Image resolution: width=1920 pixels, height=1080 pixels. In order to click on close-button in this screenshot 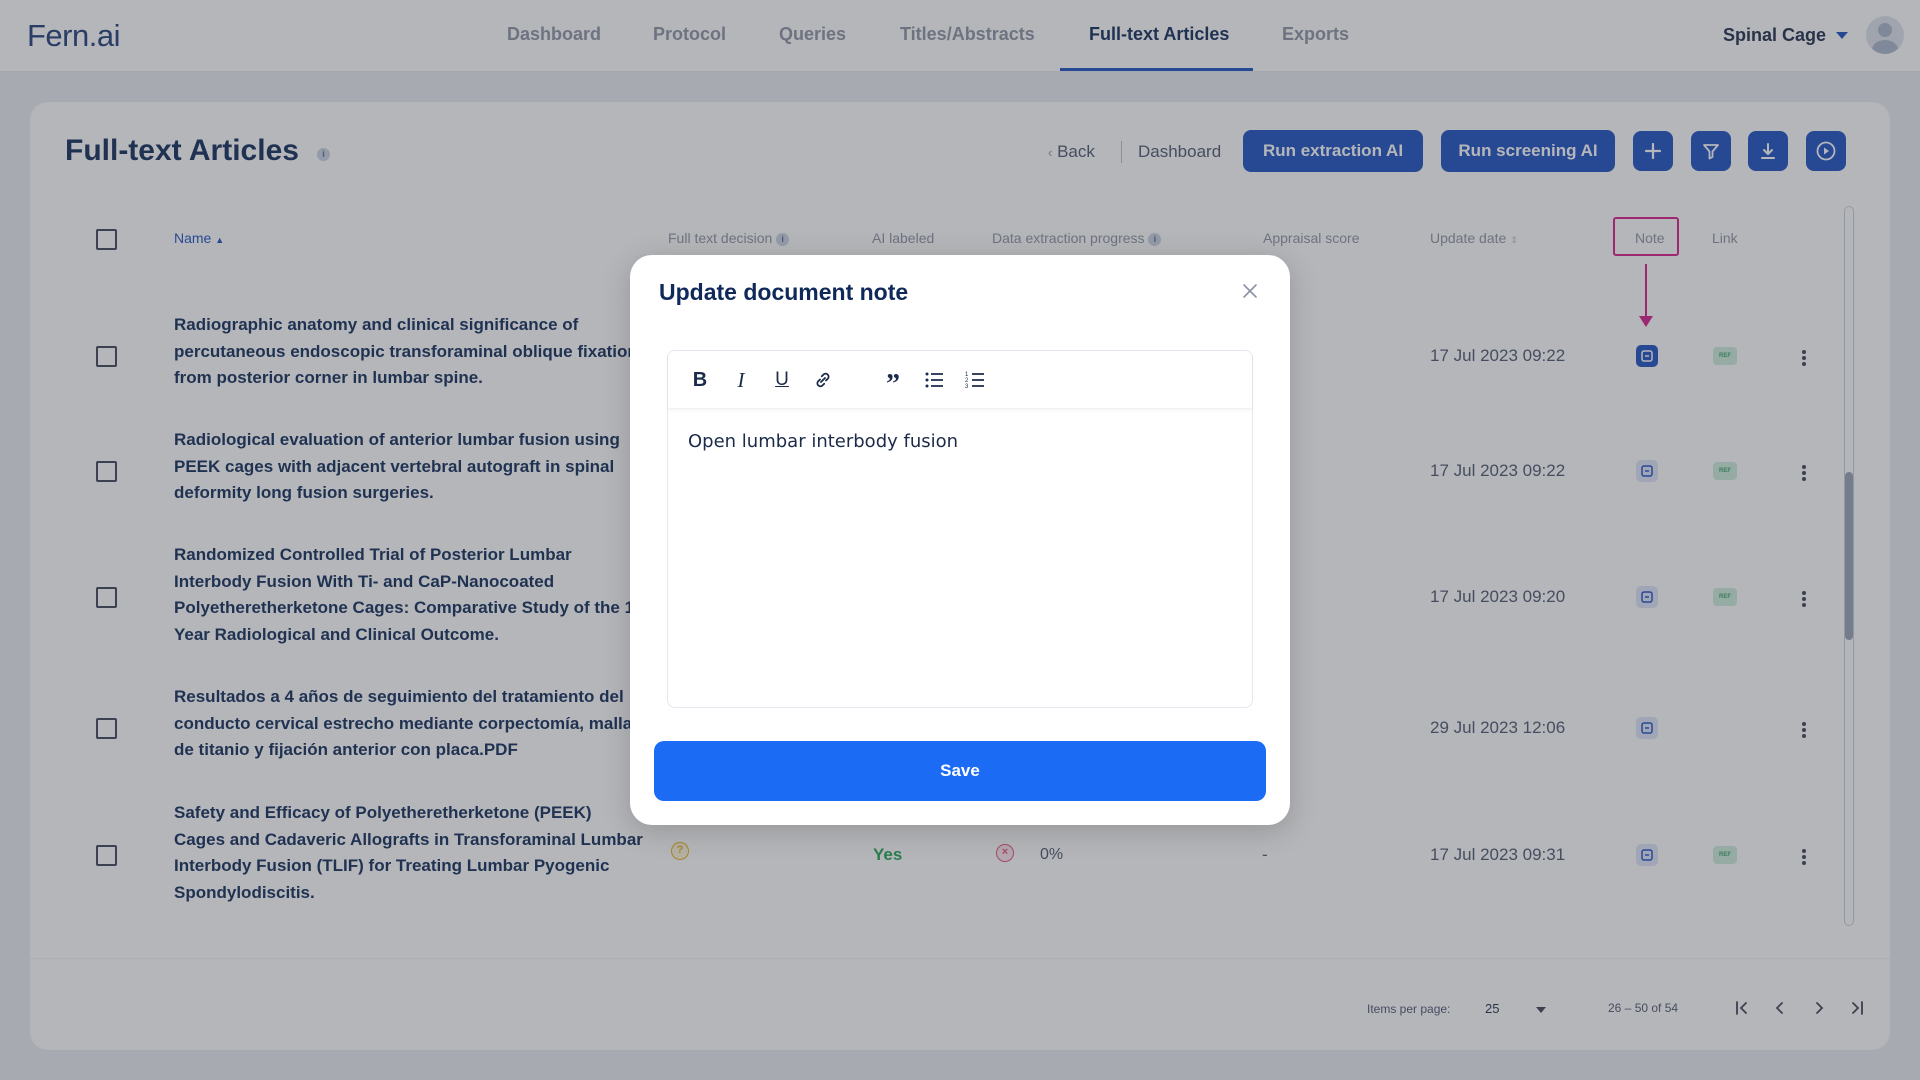, I will do `click(1250, 291)`.